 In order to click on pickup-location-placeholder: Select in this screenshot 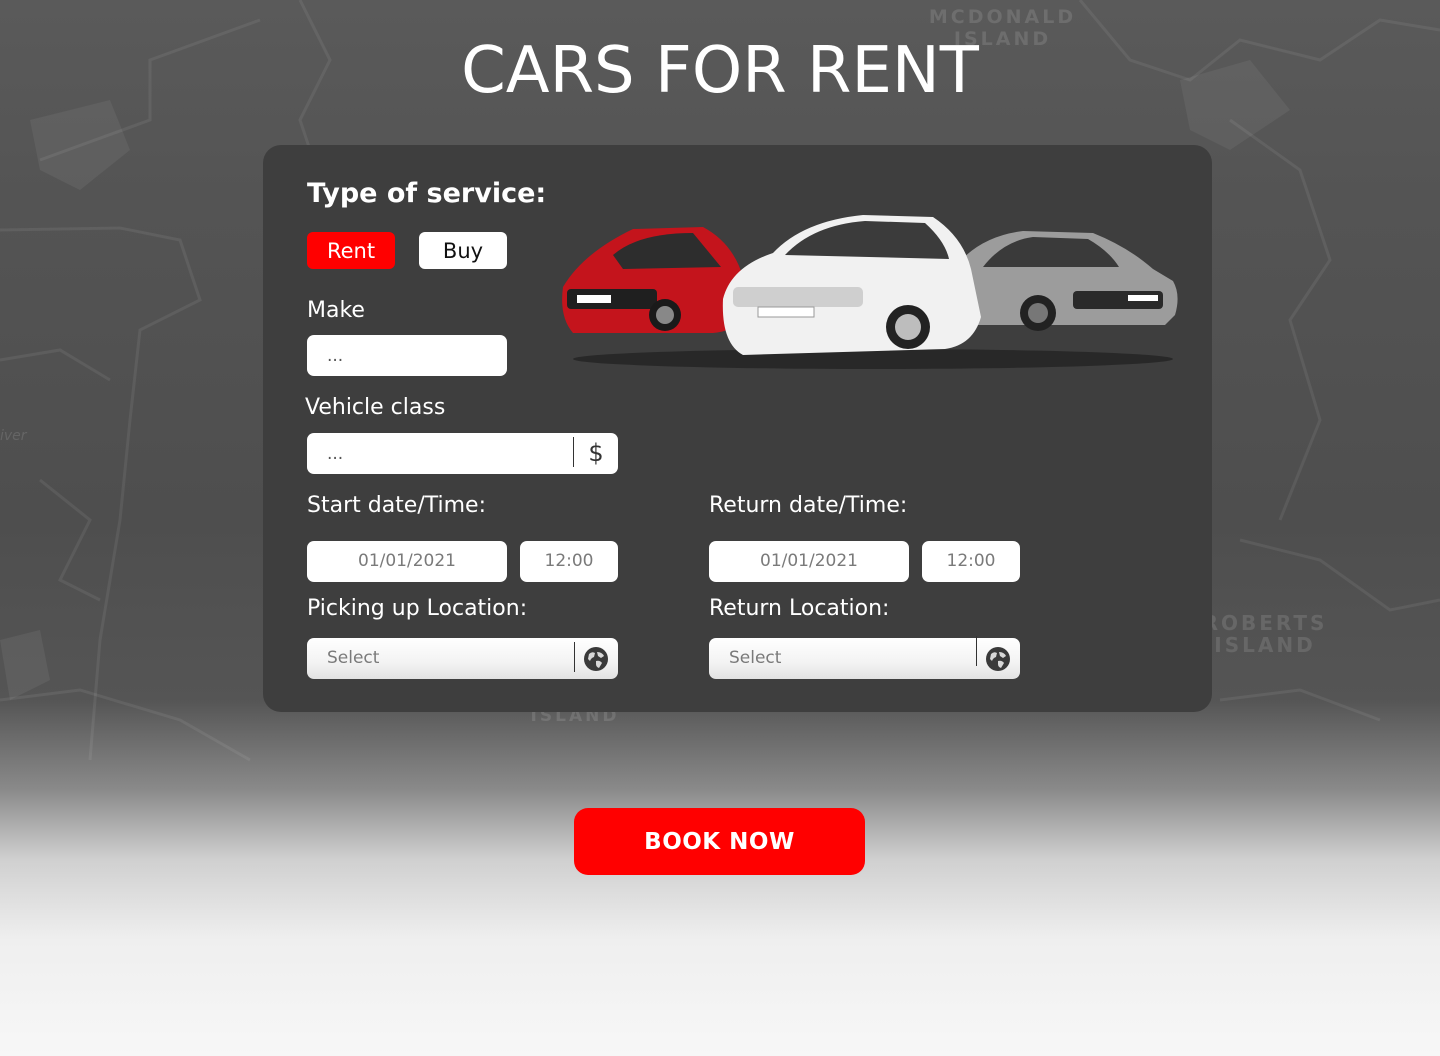, I will do `click(353, 658)`.